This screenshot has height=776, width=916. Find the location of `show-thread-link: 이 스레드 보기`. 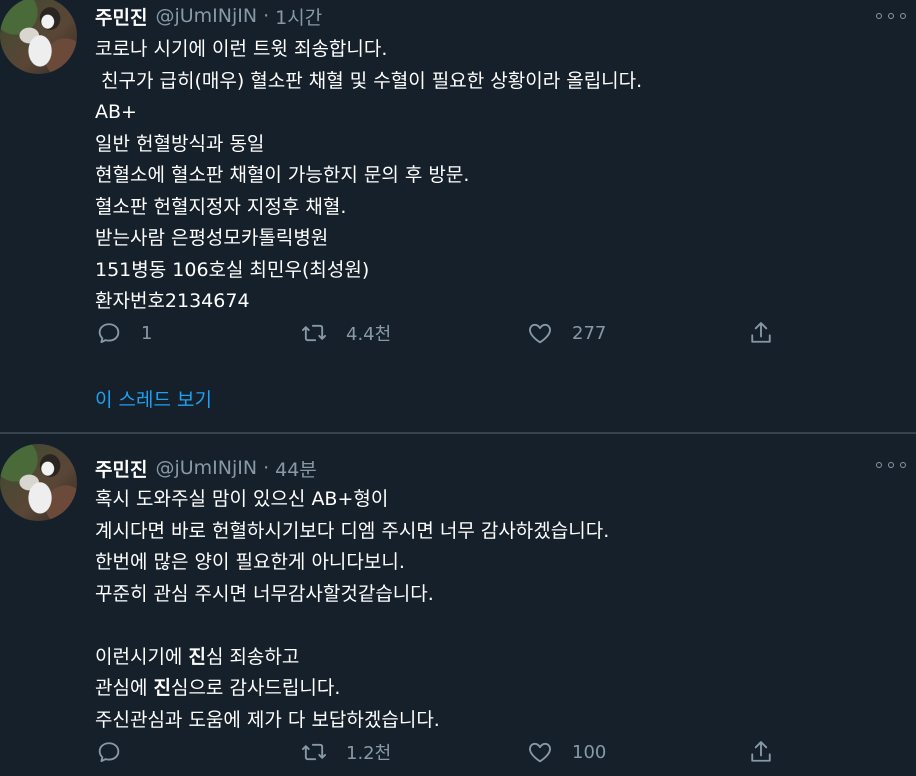

show-thread-link: 이 스레드 보기 is located at coordinates (153, 398).